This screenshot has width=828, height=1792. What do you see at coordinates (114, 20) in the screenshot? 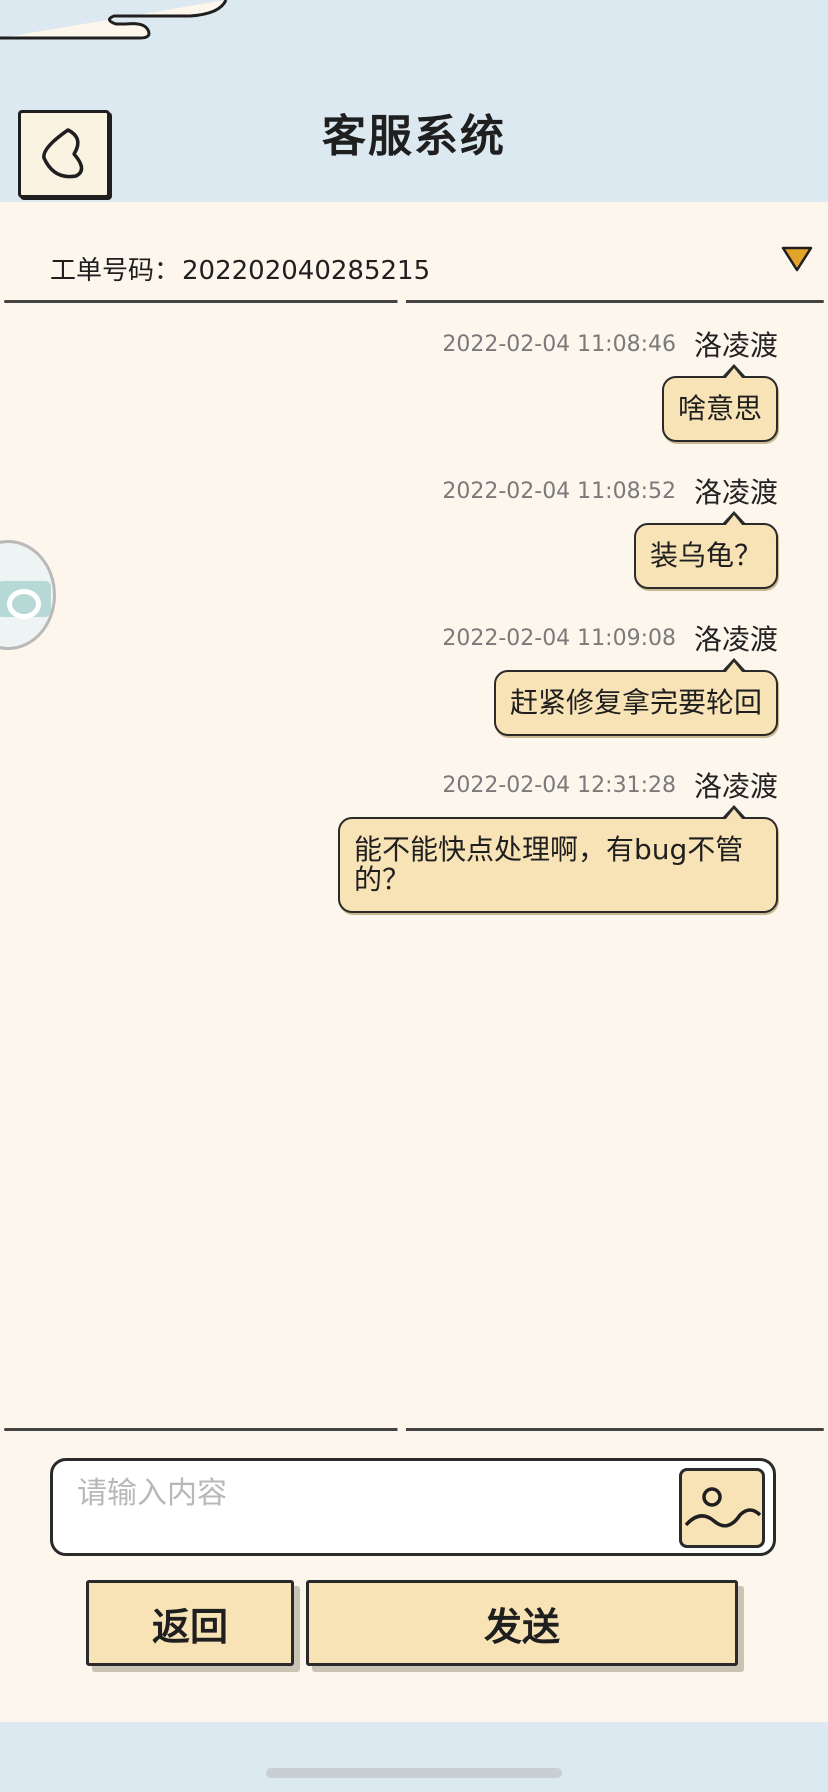
I see `cloud-decoration` at bounding box center [114, 20].